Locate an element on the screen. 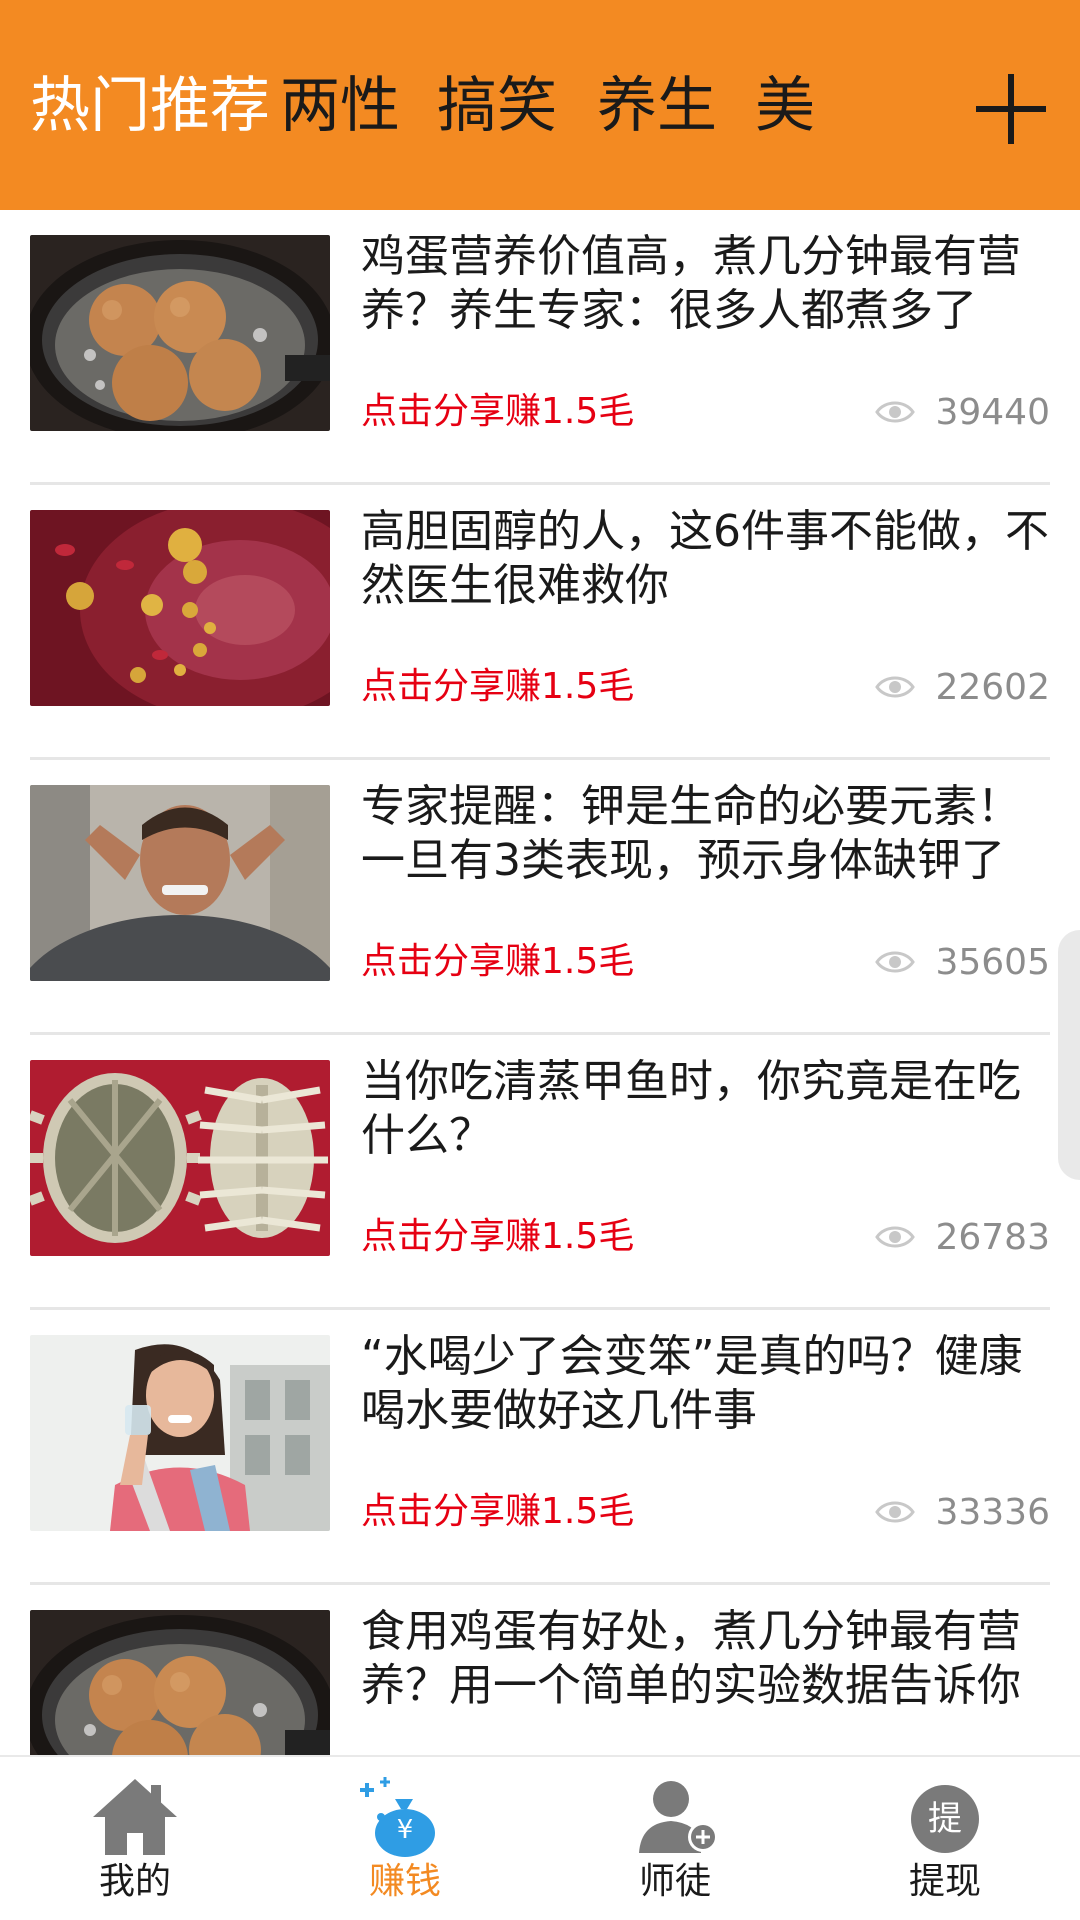  view-count: 33336 is located at coordinates (962, 1512).